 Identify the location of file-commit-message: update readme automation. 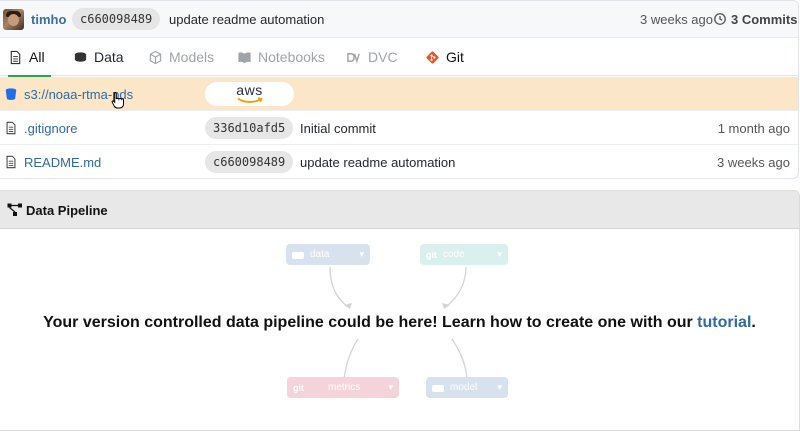
(377, 162).